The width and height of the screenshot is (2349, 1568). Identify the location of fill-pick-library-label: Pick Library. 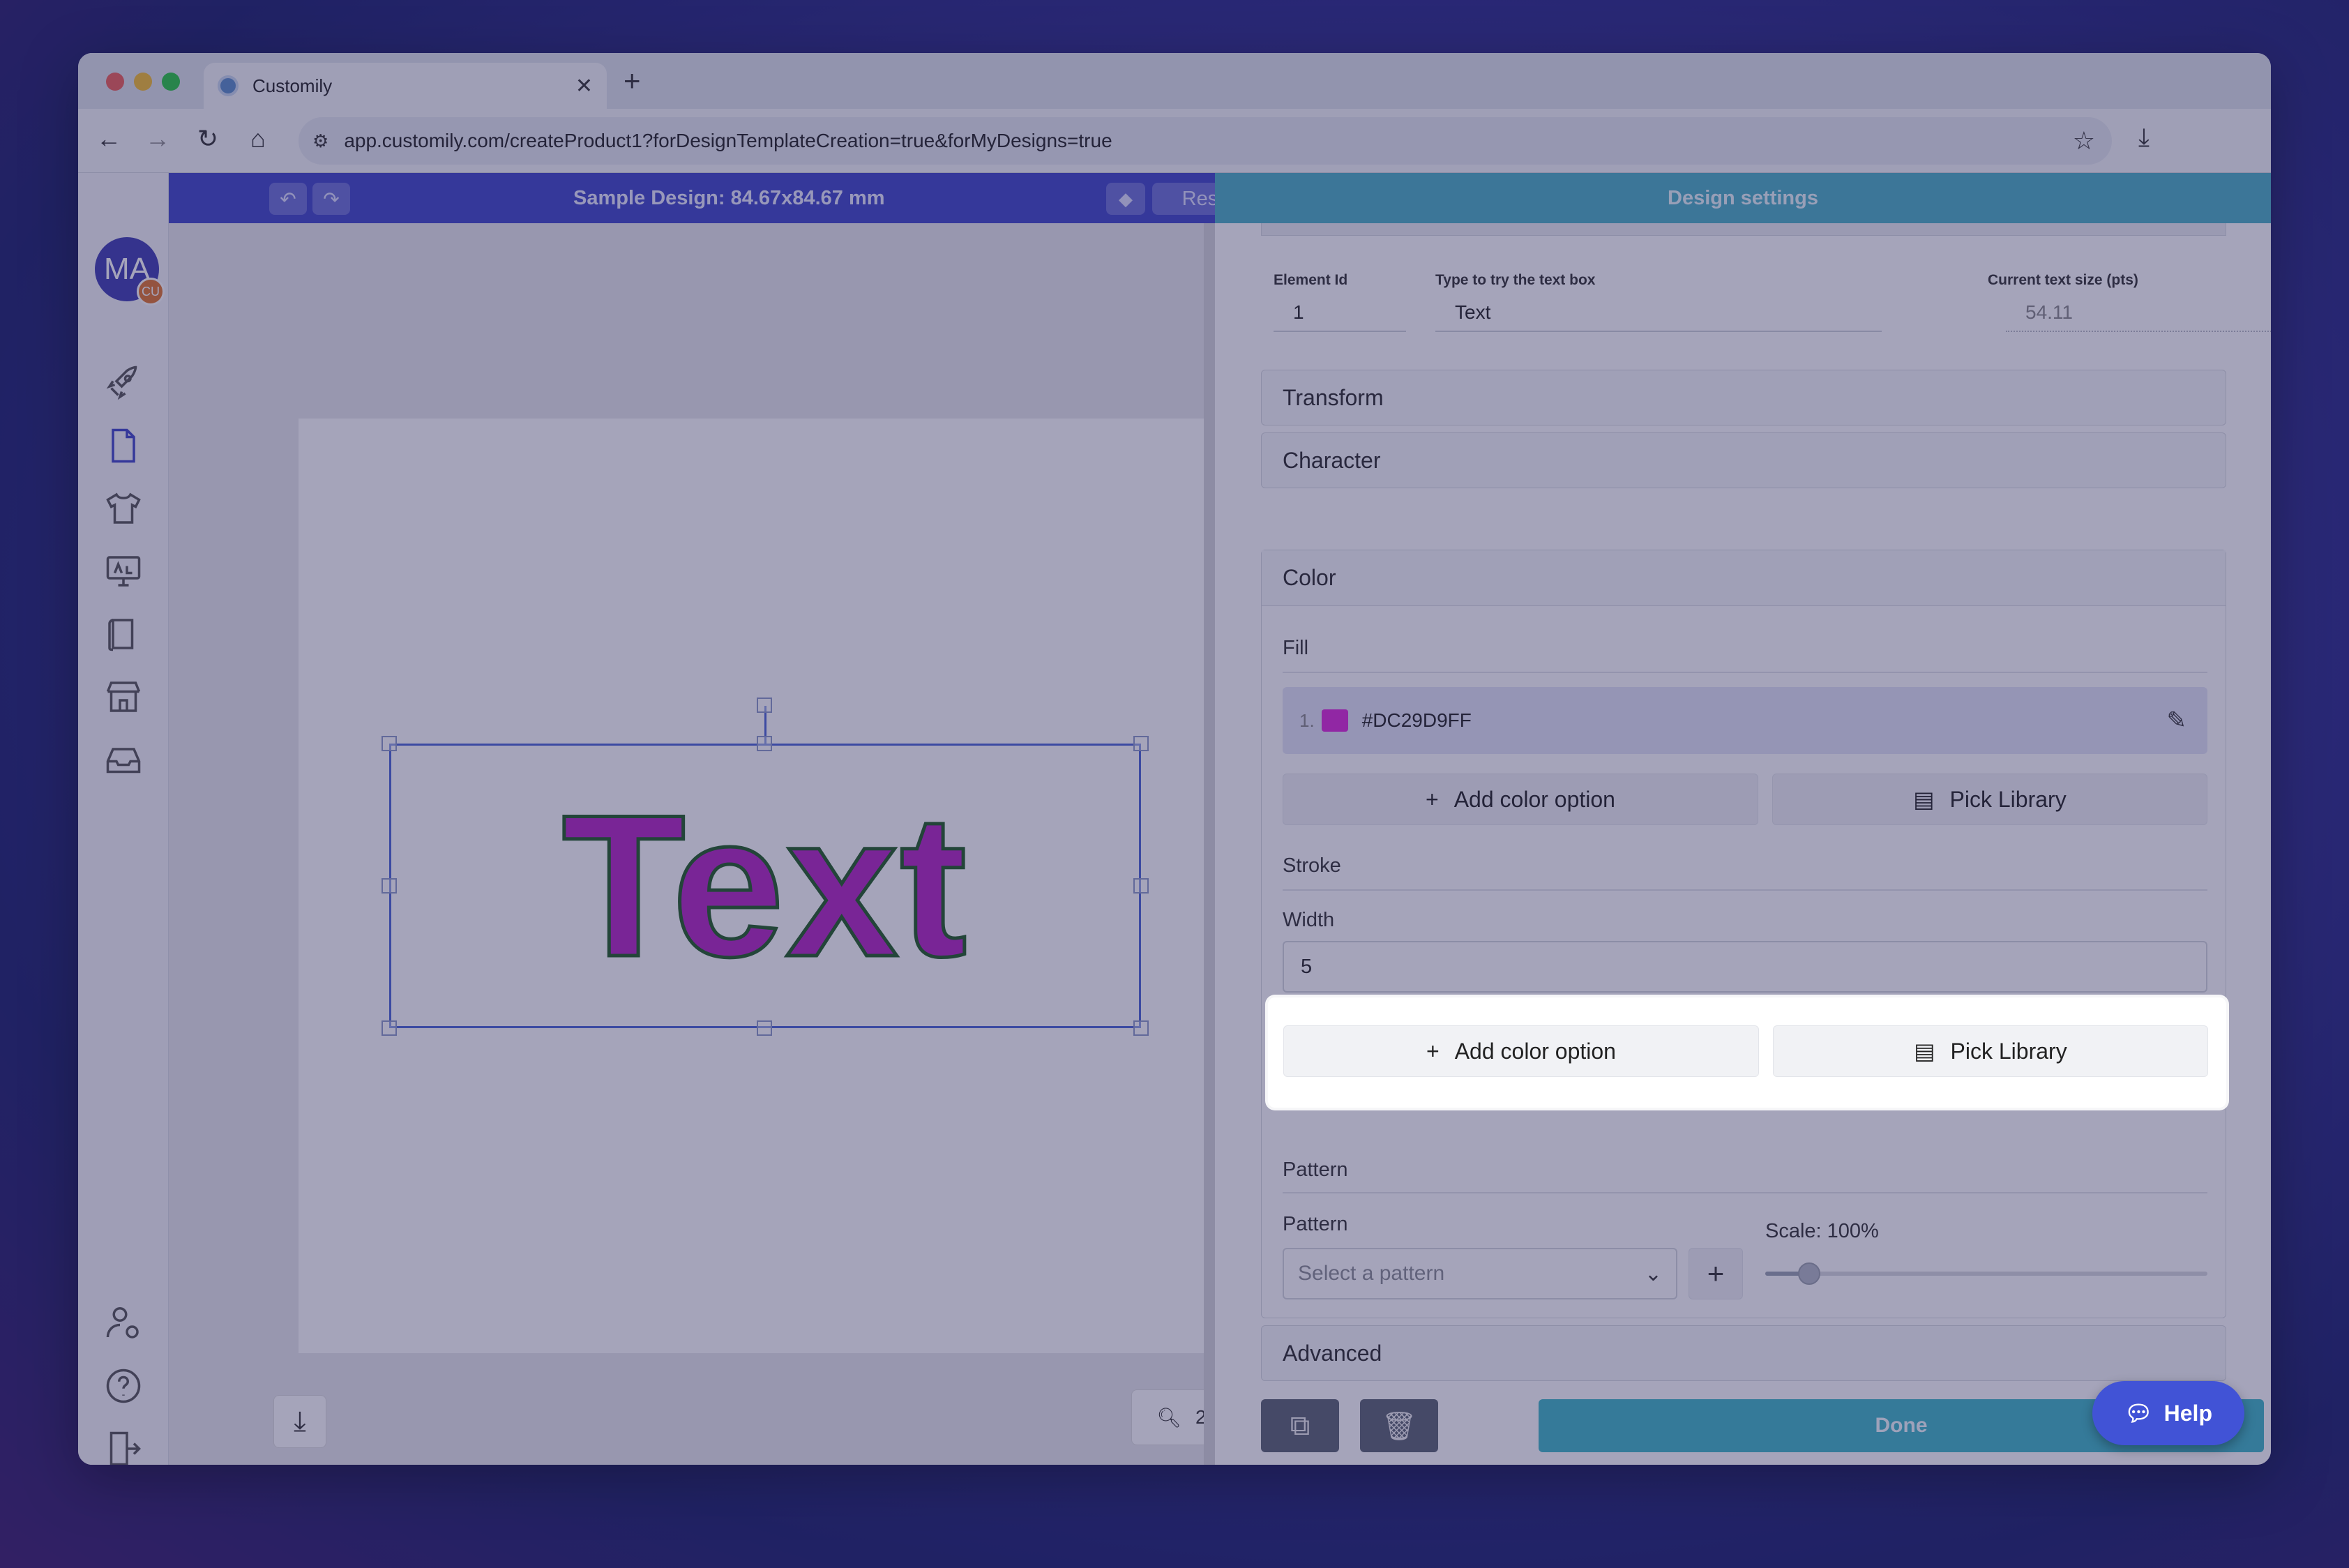
(2008, 799).